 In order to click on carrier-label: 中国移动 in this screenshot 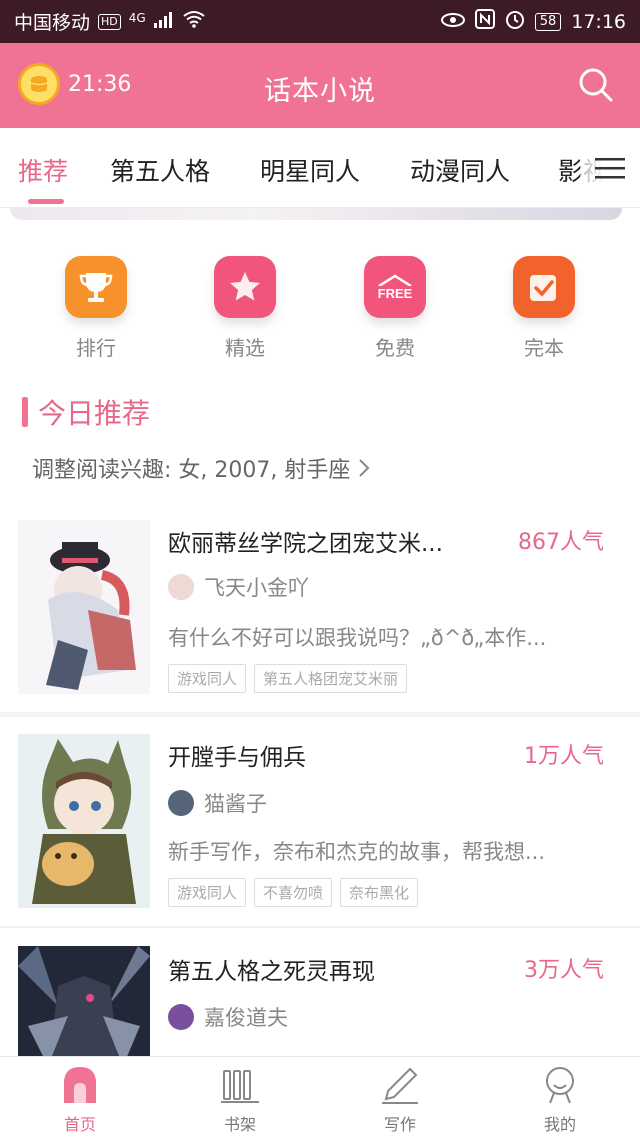, I will do `click(52, 23)`.